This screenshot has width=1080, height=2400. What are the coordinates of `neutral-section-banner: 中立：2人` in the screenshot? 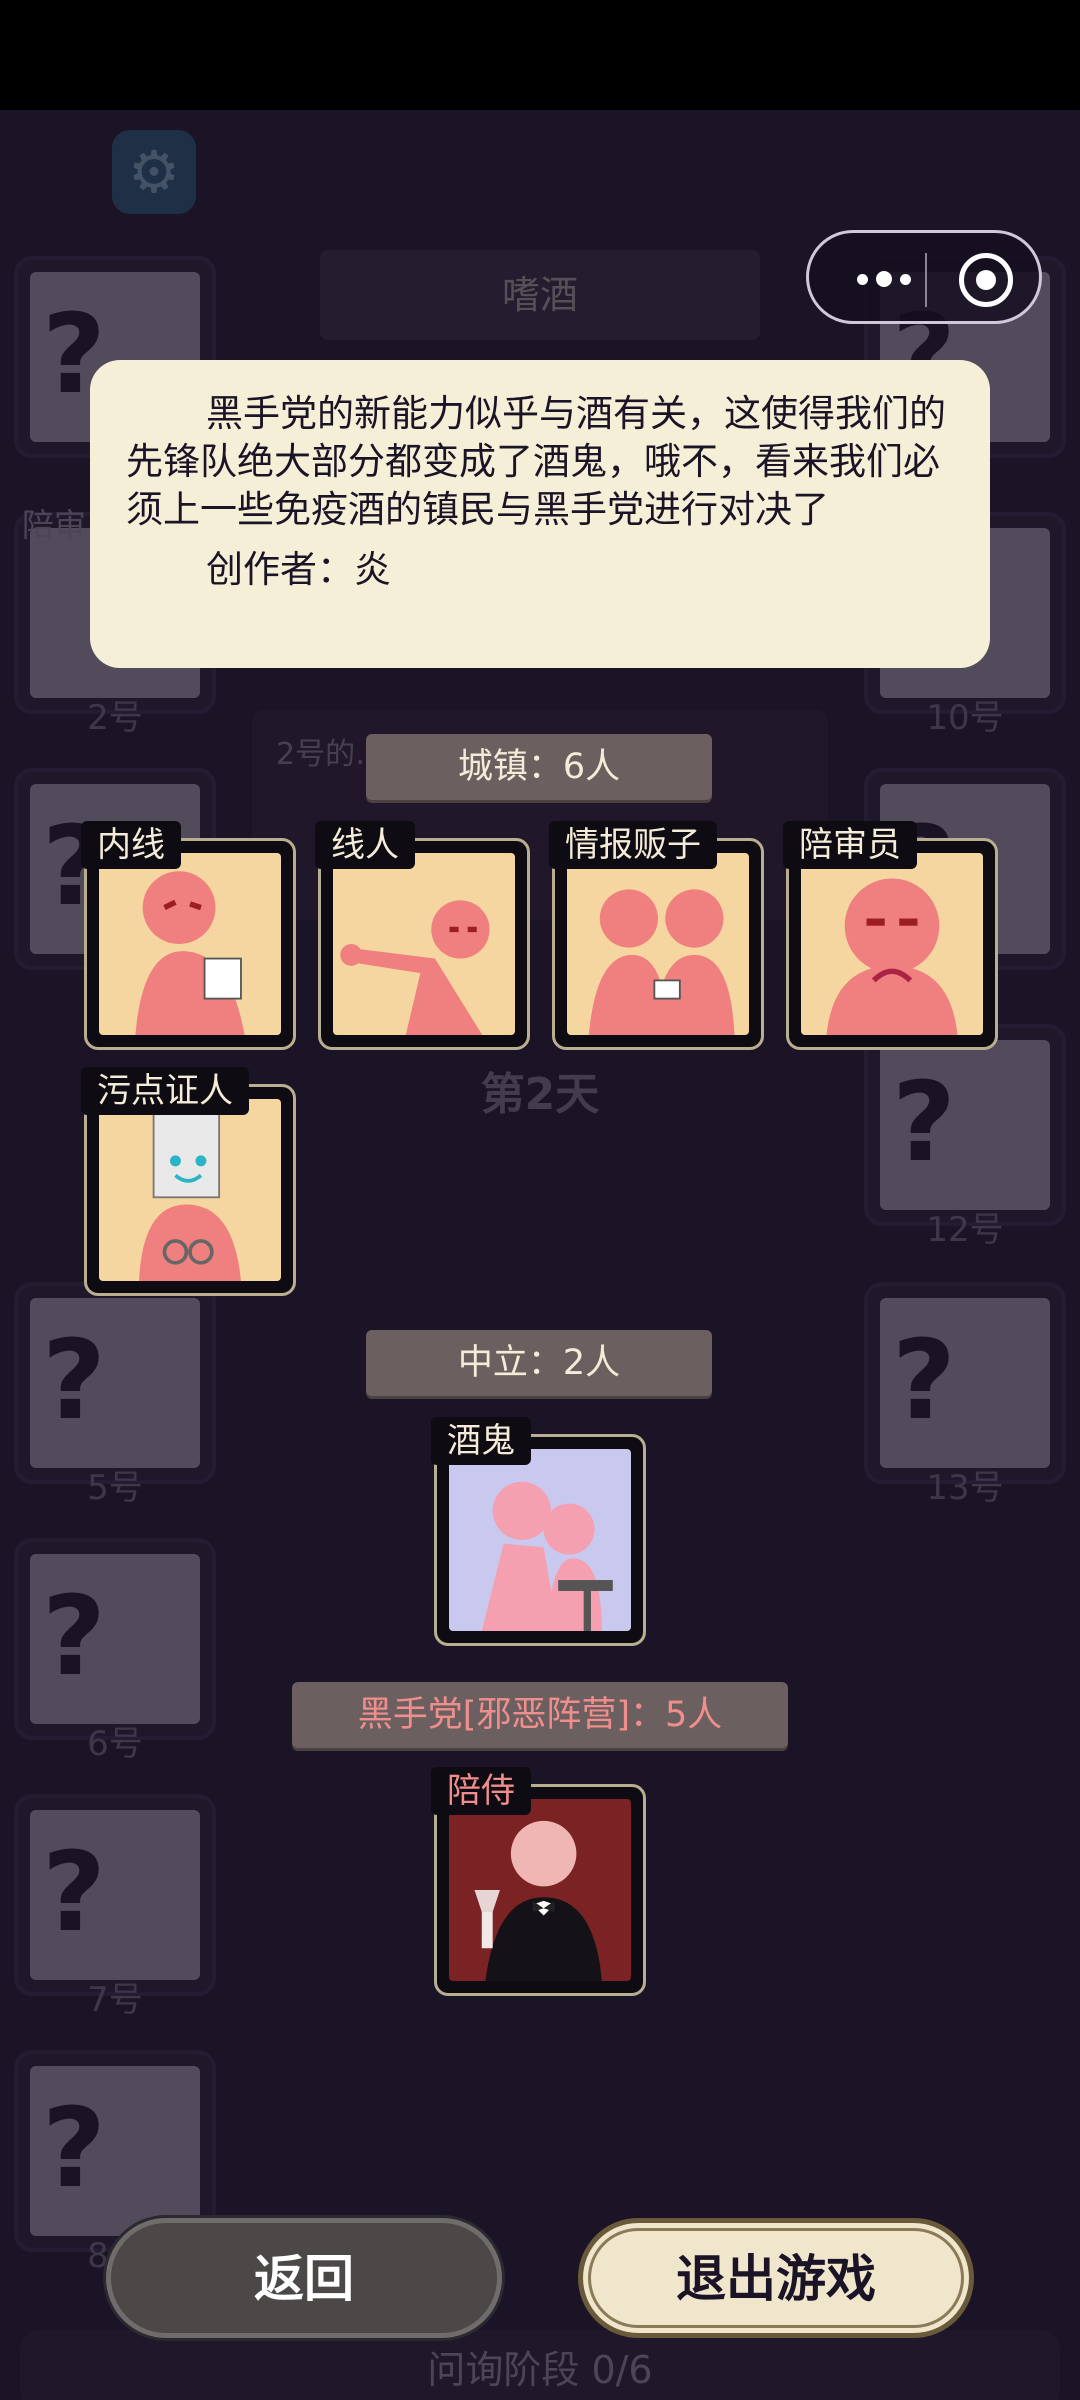 It's located at (539, 1363).